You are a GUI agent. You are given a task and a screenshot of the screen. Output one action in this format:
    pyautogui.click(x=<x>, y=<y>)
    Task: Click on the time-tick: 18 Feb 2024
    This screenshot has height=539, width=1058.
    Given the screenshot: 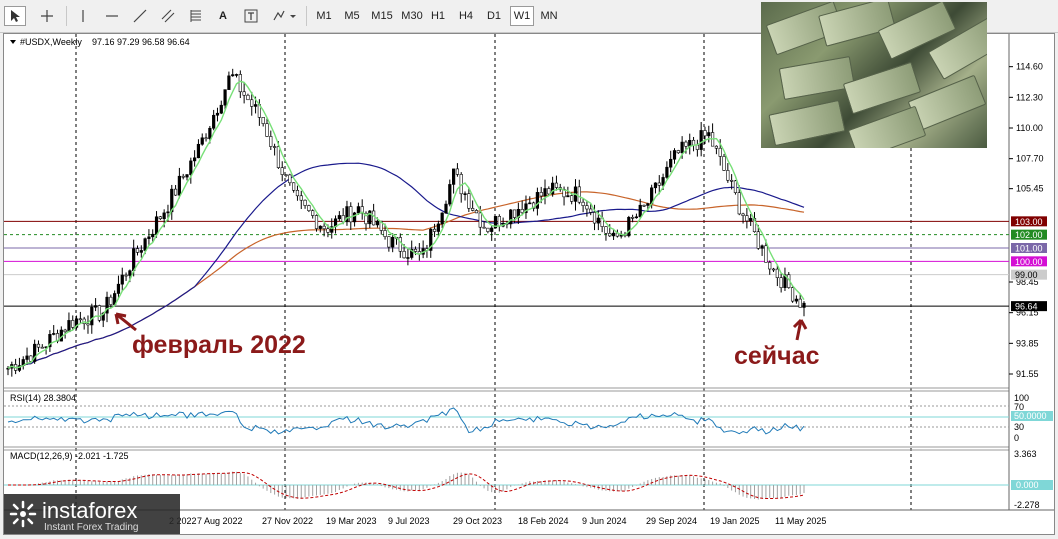 What is the action you would take?
    pyautogui.click(x=543, y=521)
    